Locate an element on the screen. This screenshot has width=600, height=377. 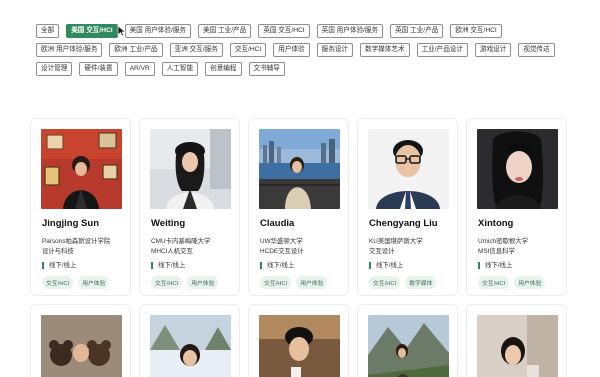
filter-chip: 文书辅导 is located at coordinates (266, 69).